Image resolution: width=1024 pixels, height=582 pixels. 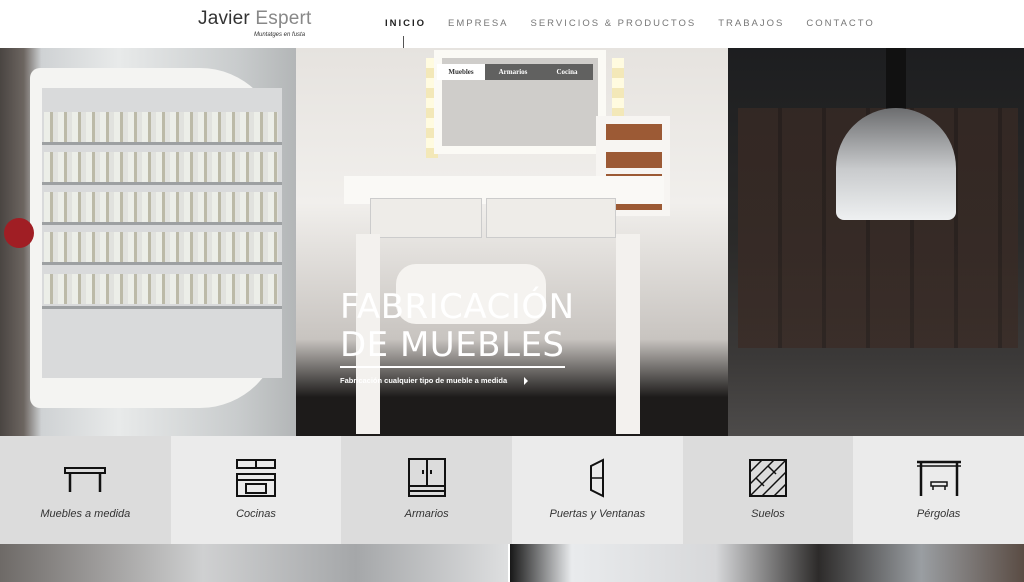 What do you see at coordinates (426, 514) in the screenshot?
I see `service-label: Armarios` at bounding box center [426, 514].